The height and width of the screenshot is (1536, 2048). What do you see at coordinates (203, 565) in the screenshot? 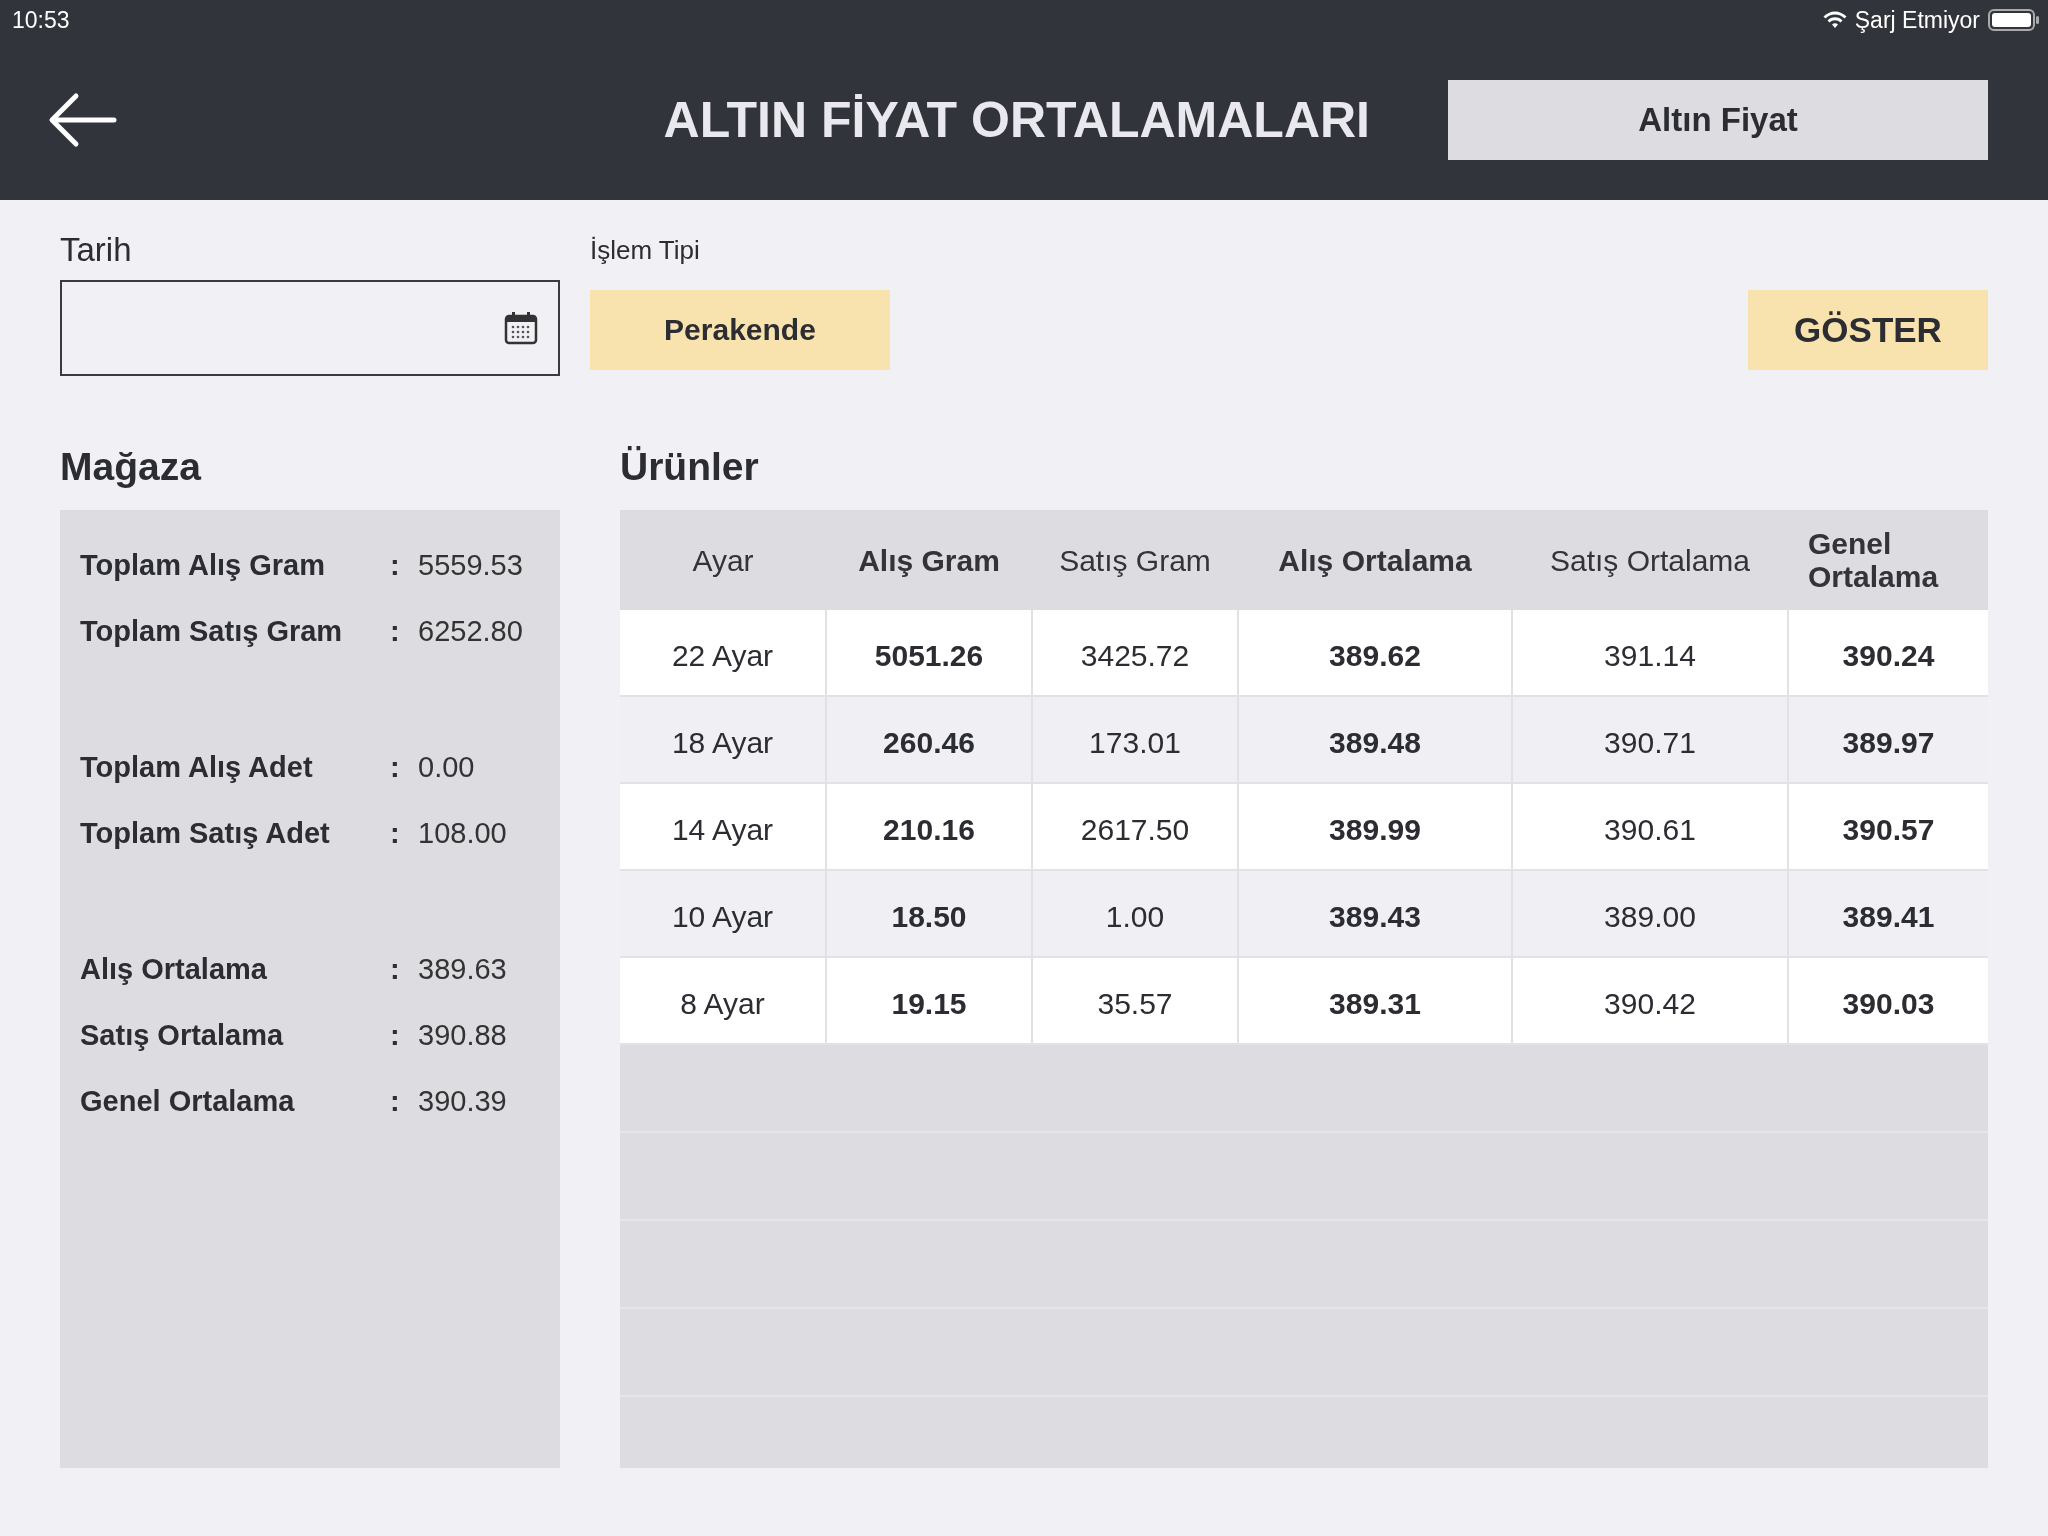
I see `summary-label: Toplam Alış Gram` at bounding box center [203, 565].